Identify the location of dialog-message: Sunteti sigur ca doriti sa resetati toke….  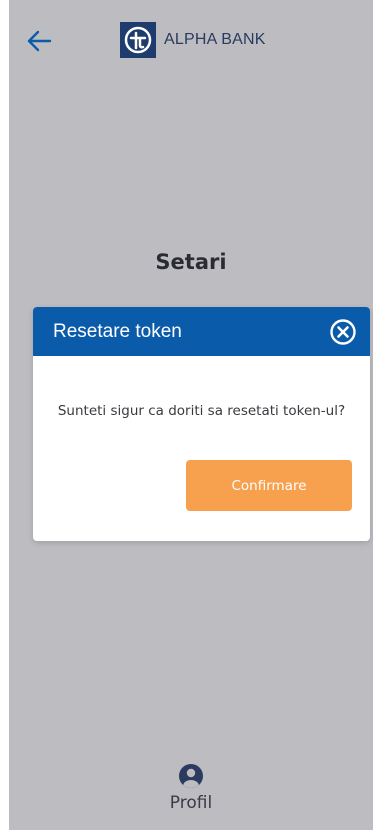
(201, 411).